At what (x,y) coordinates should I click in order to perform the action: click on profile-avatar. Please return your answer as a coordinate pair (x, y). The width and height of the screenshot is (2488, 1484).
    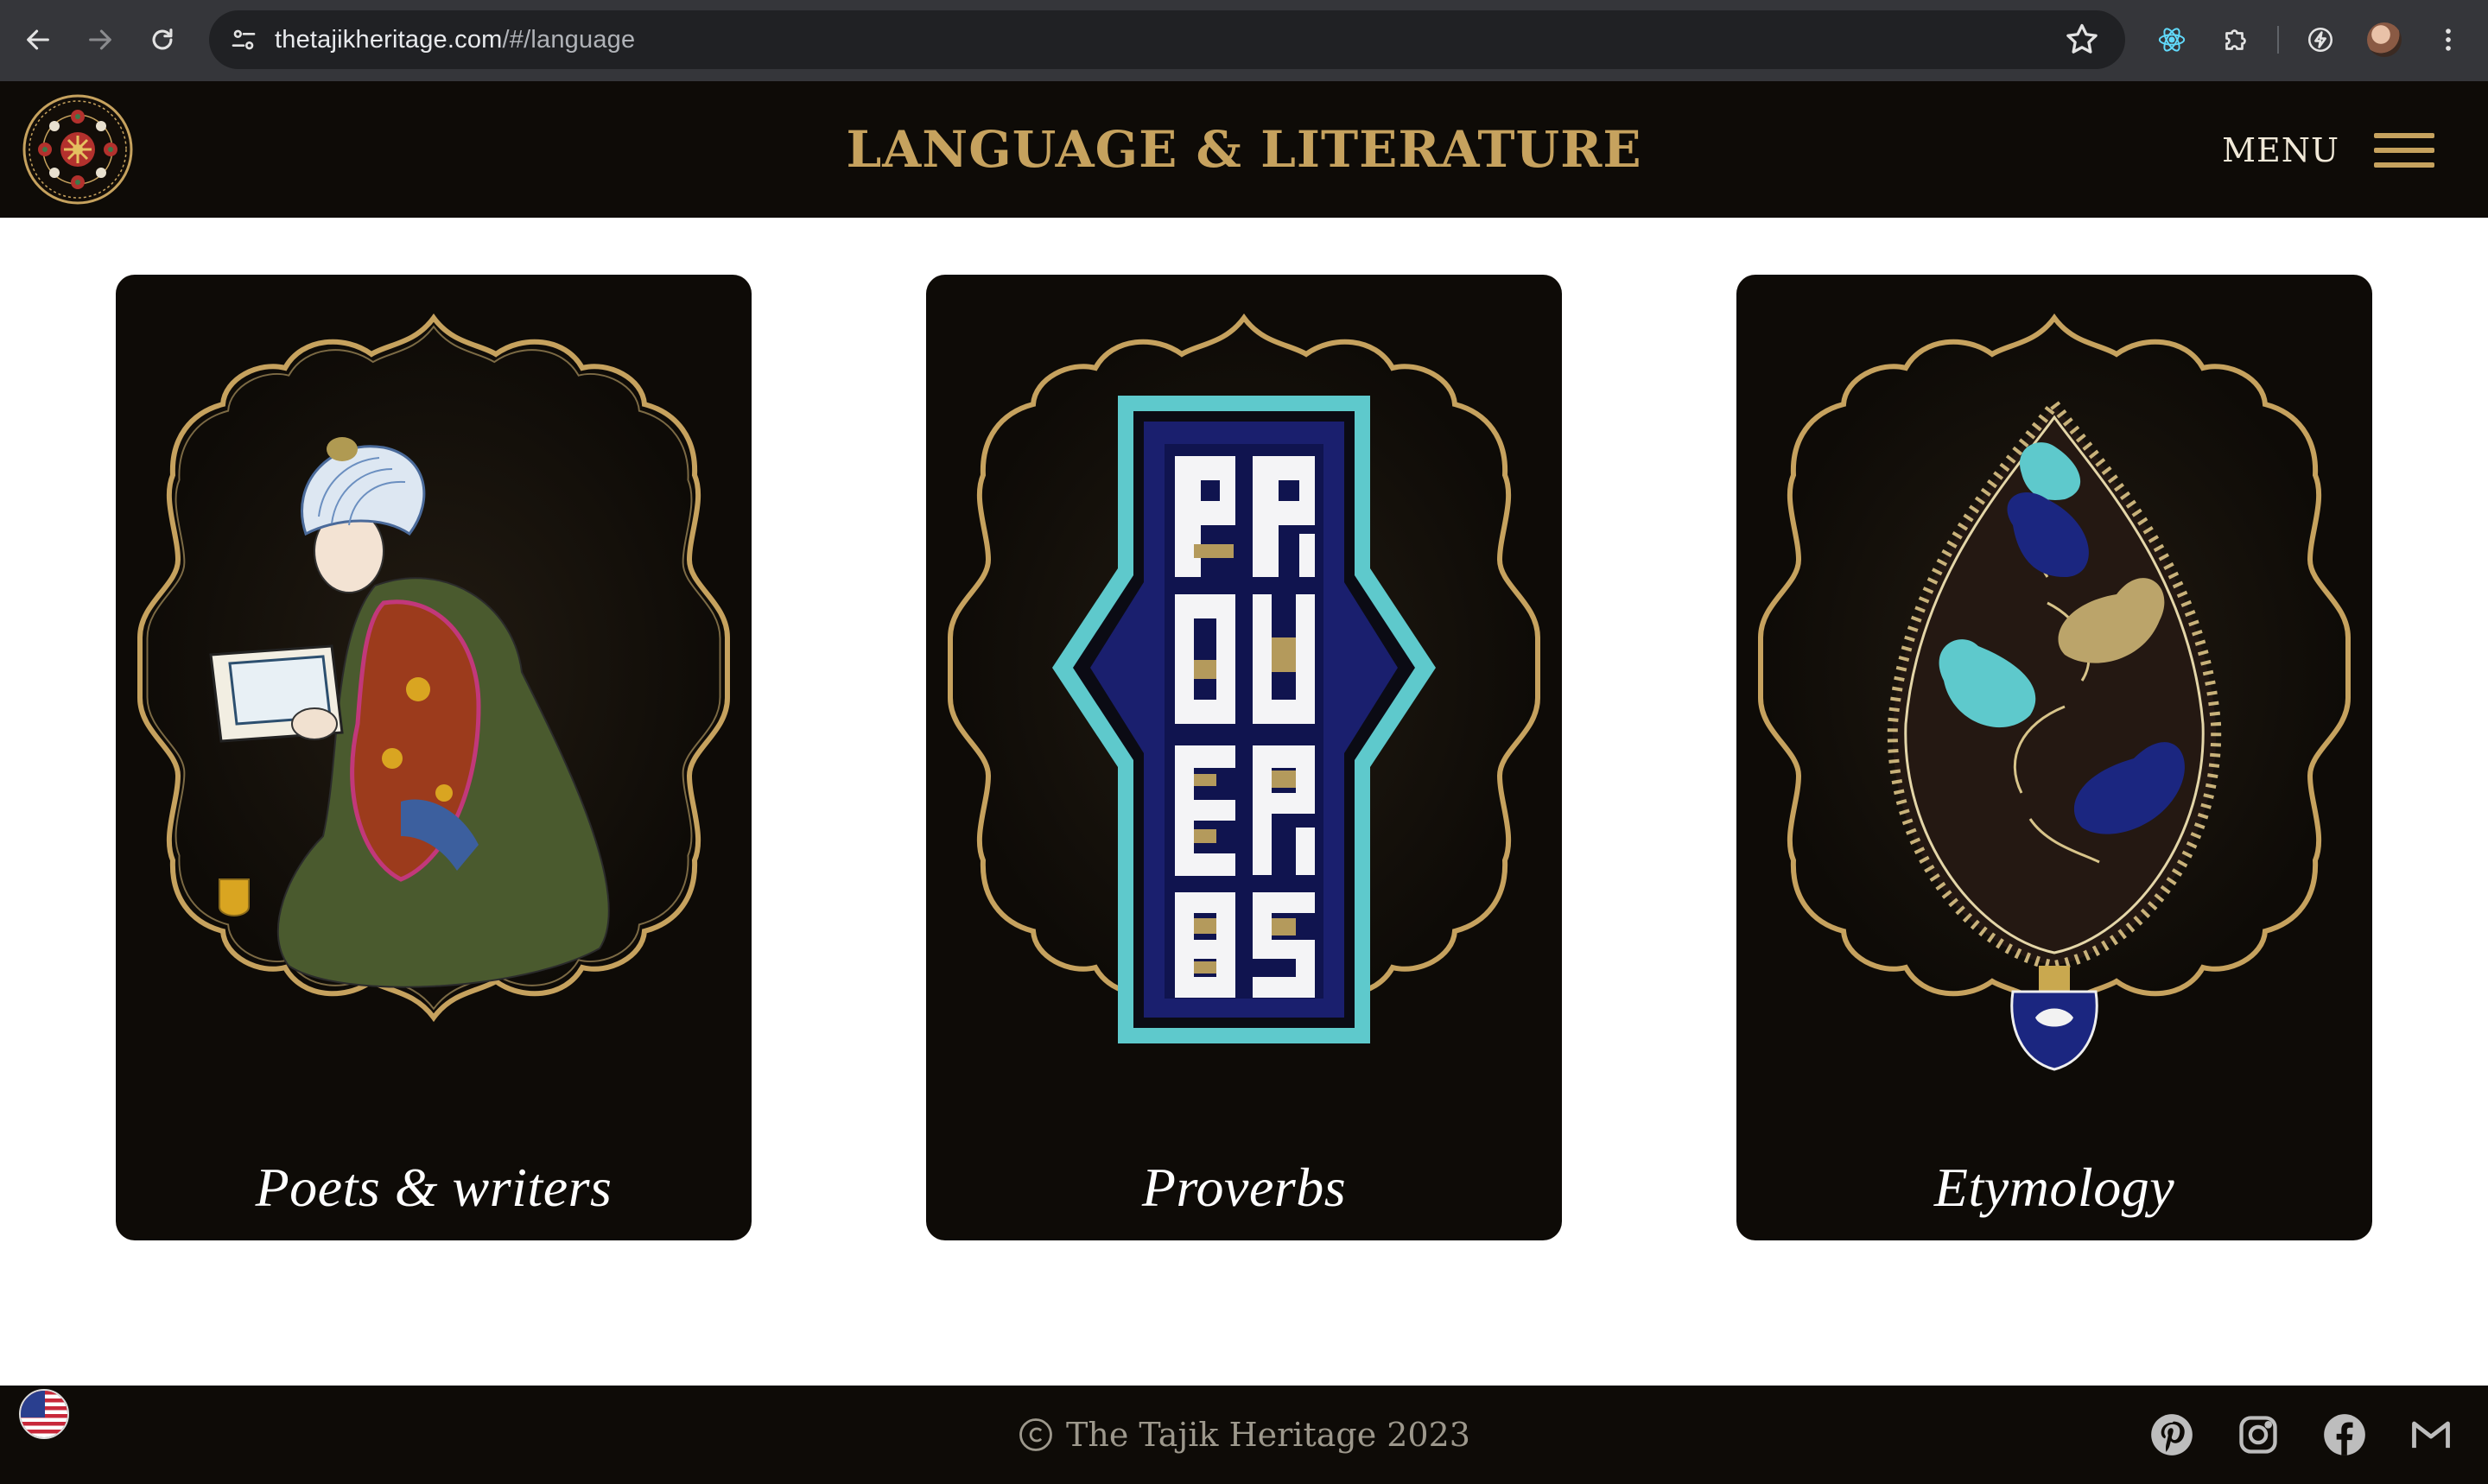
    Looking at the image, I should click on (2384, 39).